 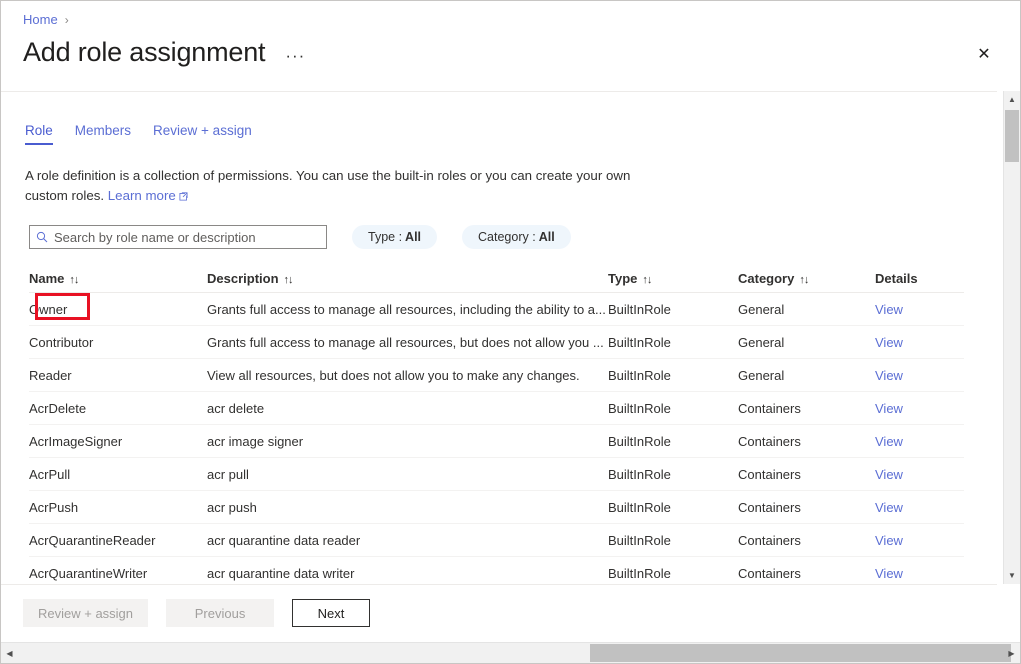 I want to click on column-header-details: Details, so click(x=915, y=278).